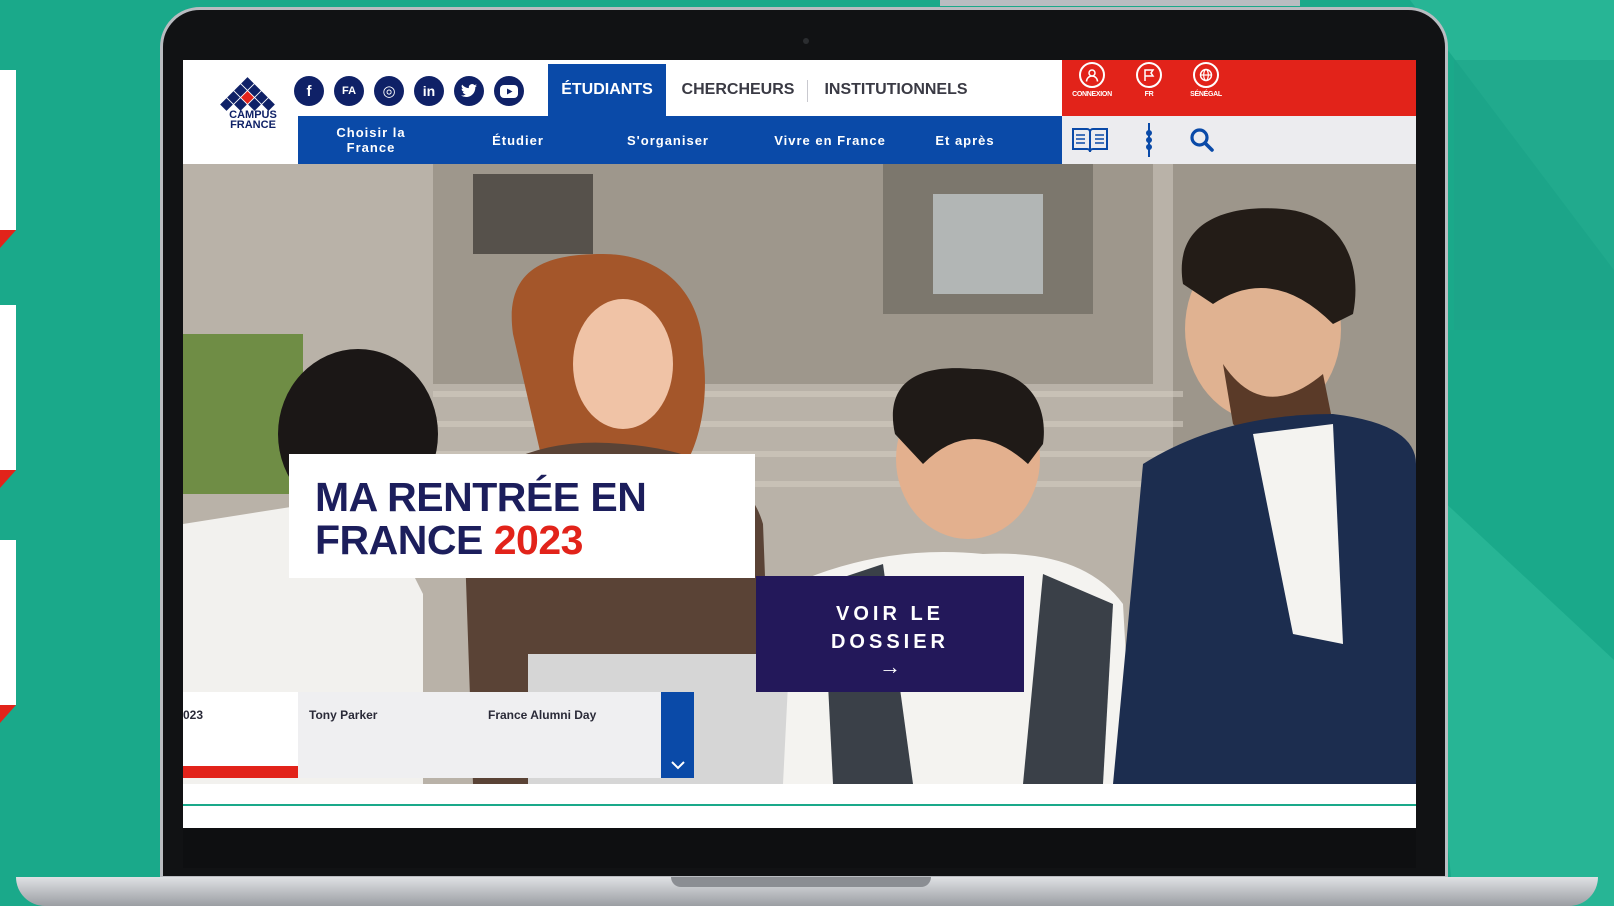 The width and height of the screenshot is (1614, 906). Describe the element at coordinates (807, 891) in the screenshot. I see `laptop-base` at that location.